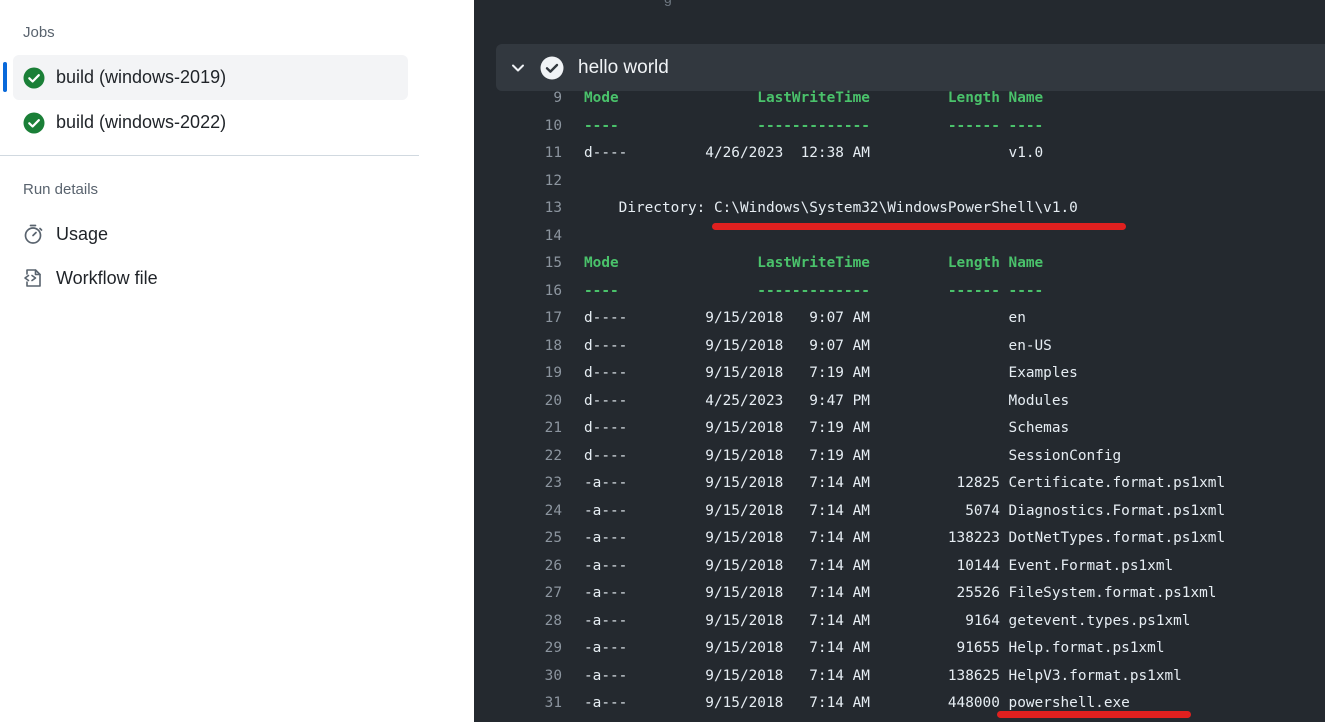 The width and height of the screenshot is (1325, 722). Describe the element at coordinates (529, 209) in the screenshot. I see `line-number: 13` at that location.